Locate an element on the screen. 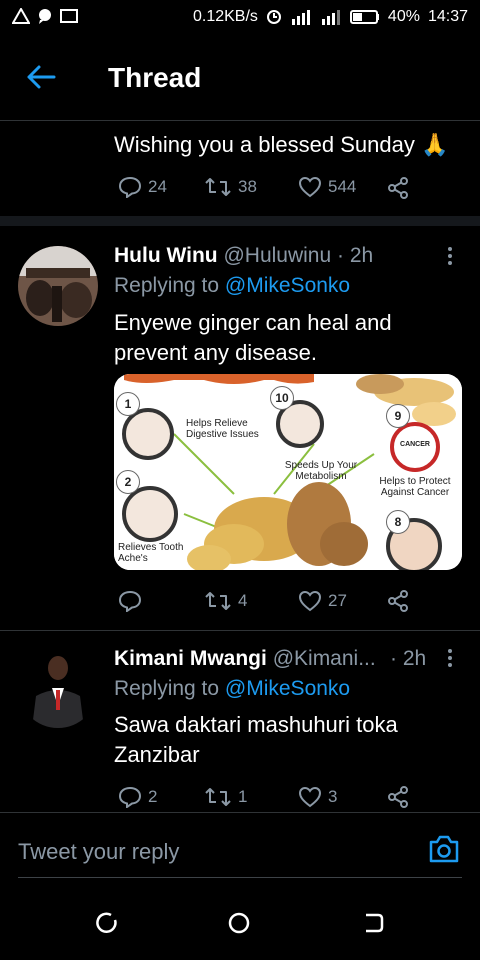  recents-icon is located at coordinates (107, 923).